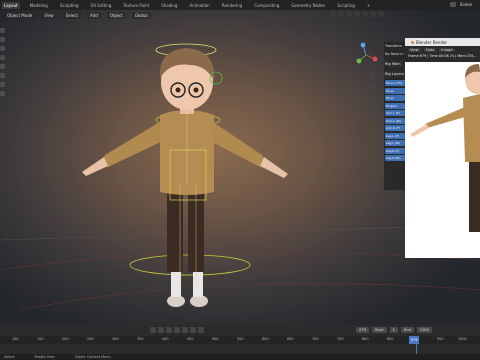 The height and width of the screenshot is (360, 480). What do you see at coordinates (362, 330) in the screenshot?
I see `current-frame-field: 979` at bounding box center [362, 330].